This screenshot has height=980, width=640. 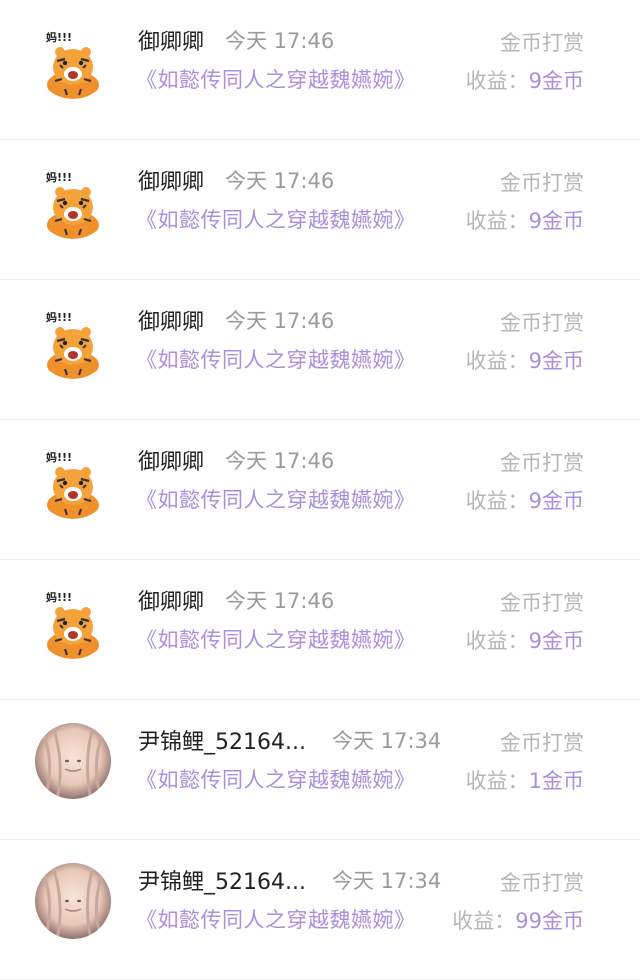 I want to click on income-value: 1金币, so click(x=556, y=781).